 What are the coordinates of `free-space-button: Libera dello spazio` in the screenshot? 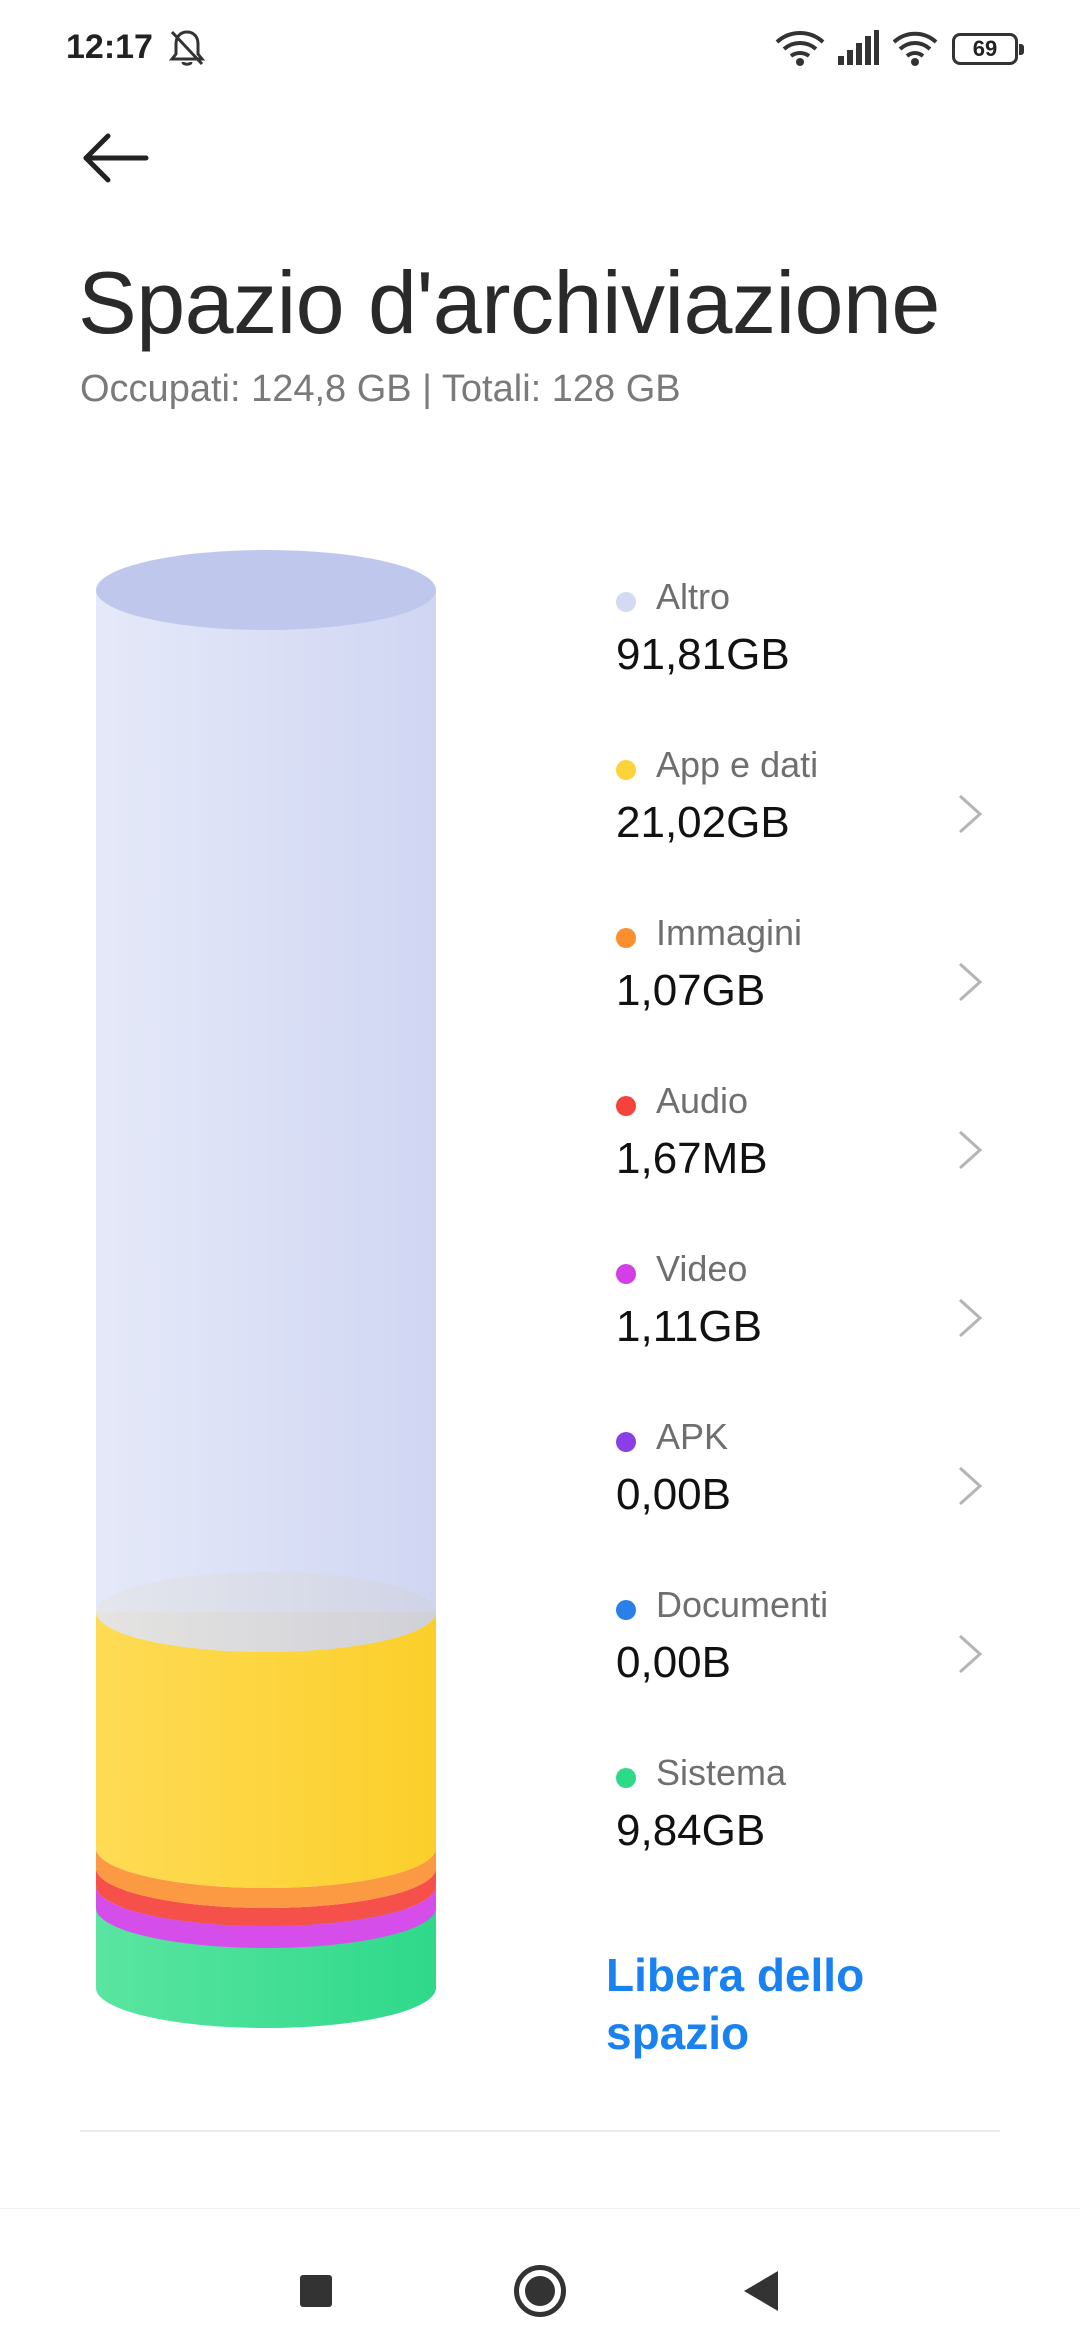 It's located at (766, 2004).